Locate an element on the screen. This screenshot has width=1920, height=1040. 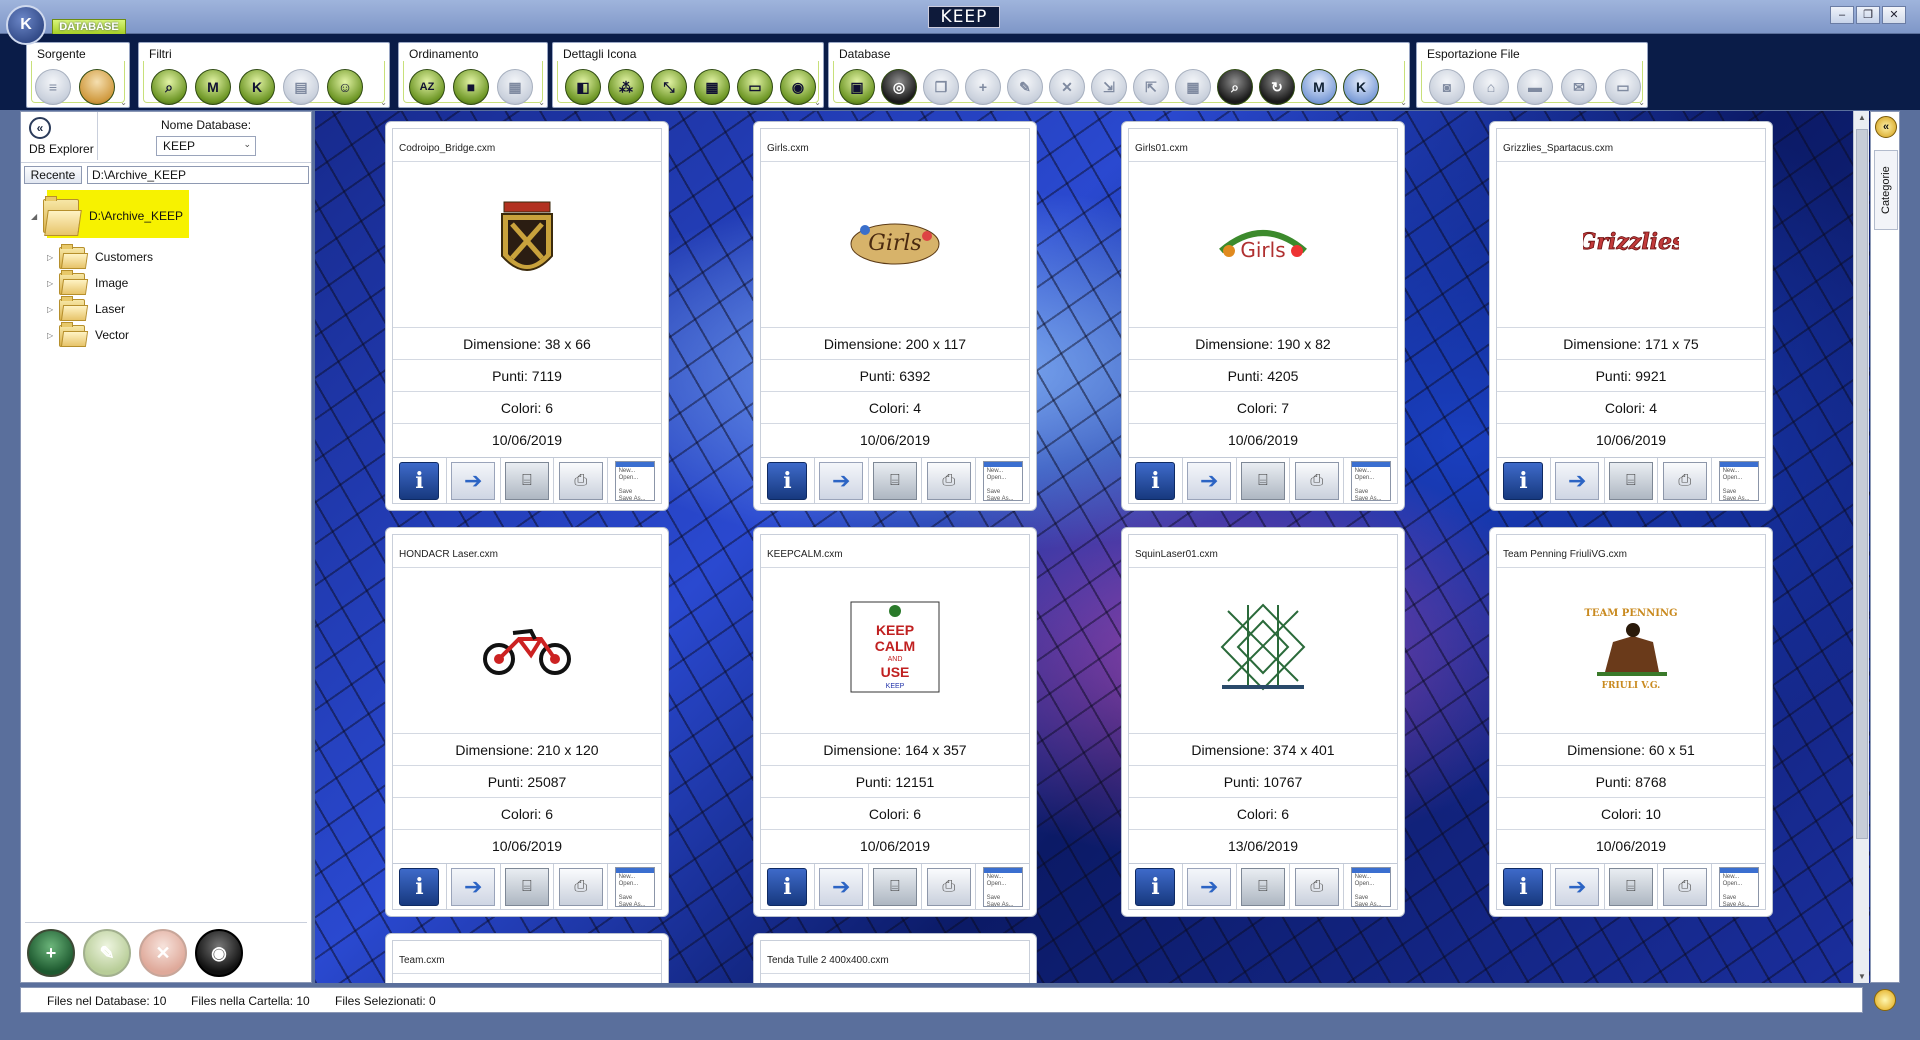
sort-az-icon: AZ is located at coordinates (427, 87).